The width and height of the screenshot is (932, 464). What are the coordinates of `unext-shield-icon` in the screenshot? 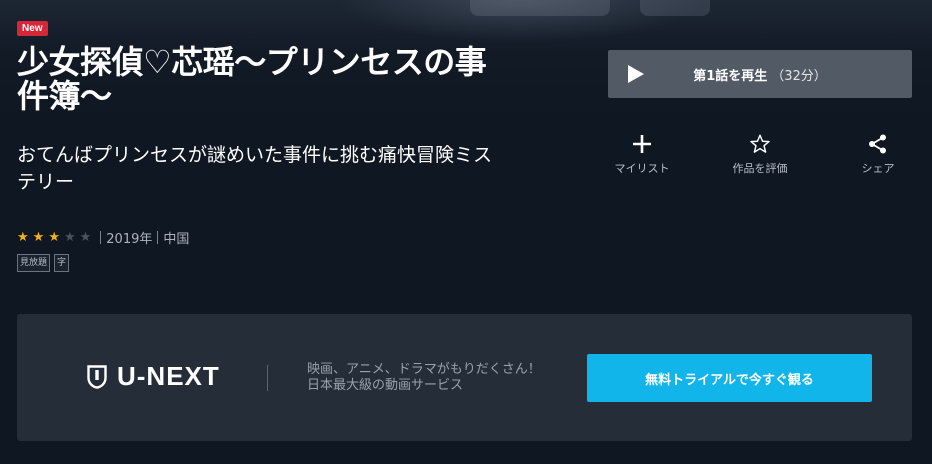 It's located at (97, 376).